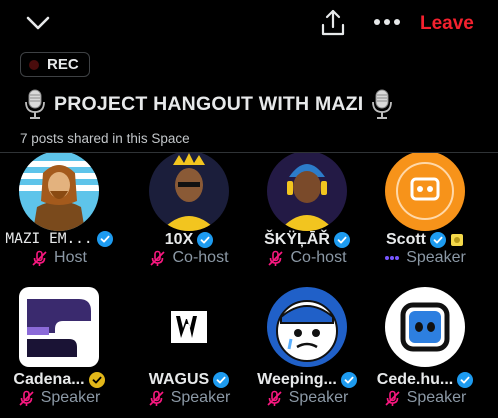  Describe the element at coordinates (70, 257) in the screenshot. I see `participant-role: Host` at that location.